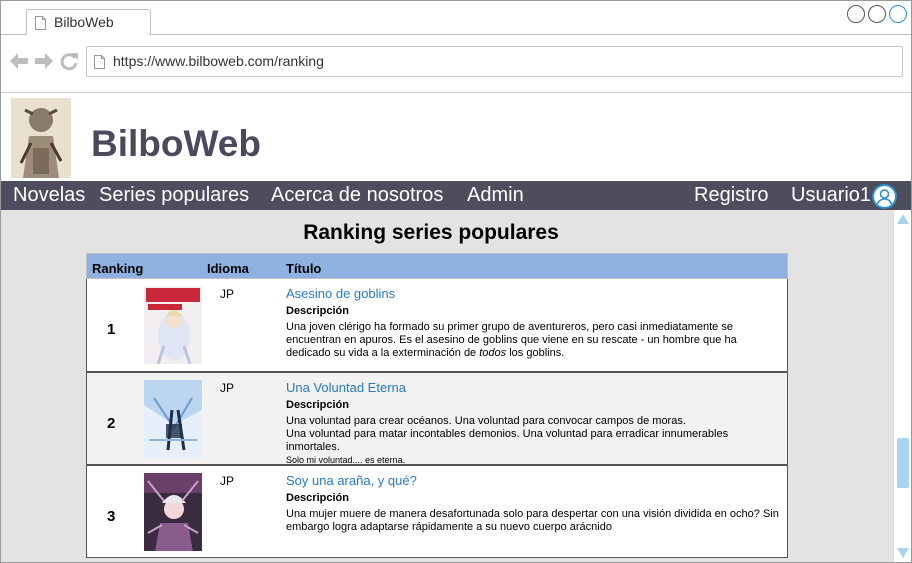 This screenshot has height=563, width=912. Describe the element at coordinates (431, 232) in the screenshot. I see `page-title: Ranking series populares` at that location.